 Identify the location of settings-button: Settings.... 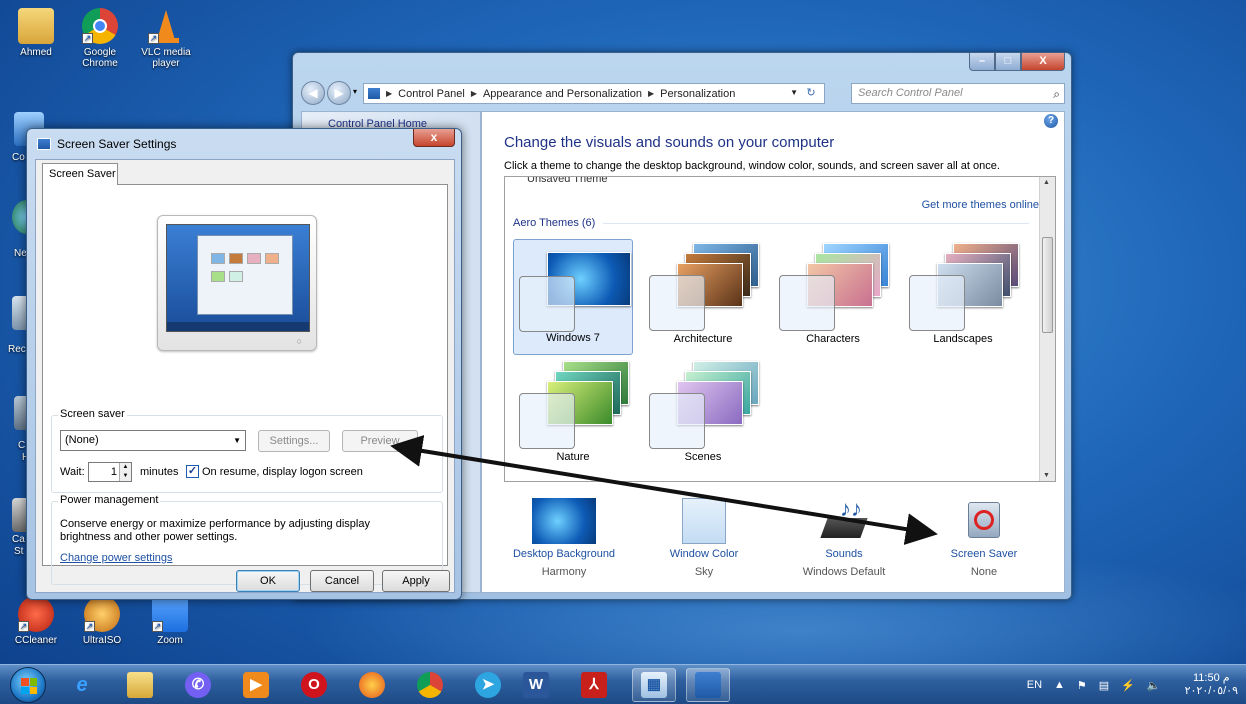
(294, 441).